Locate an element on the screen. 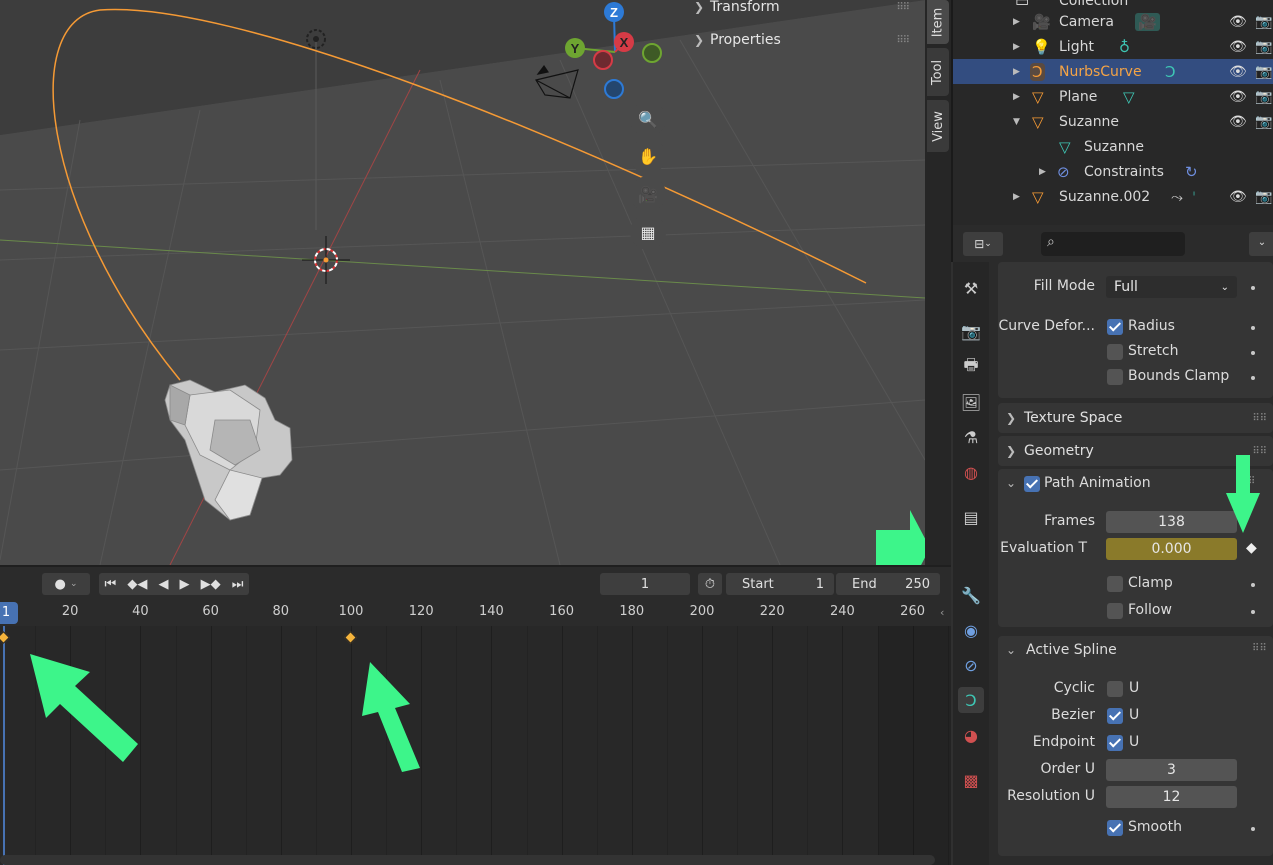 The image size is (1273, 865). pan-button: ✋ is located at coordinates (648, 156).